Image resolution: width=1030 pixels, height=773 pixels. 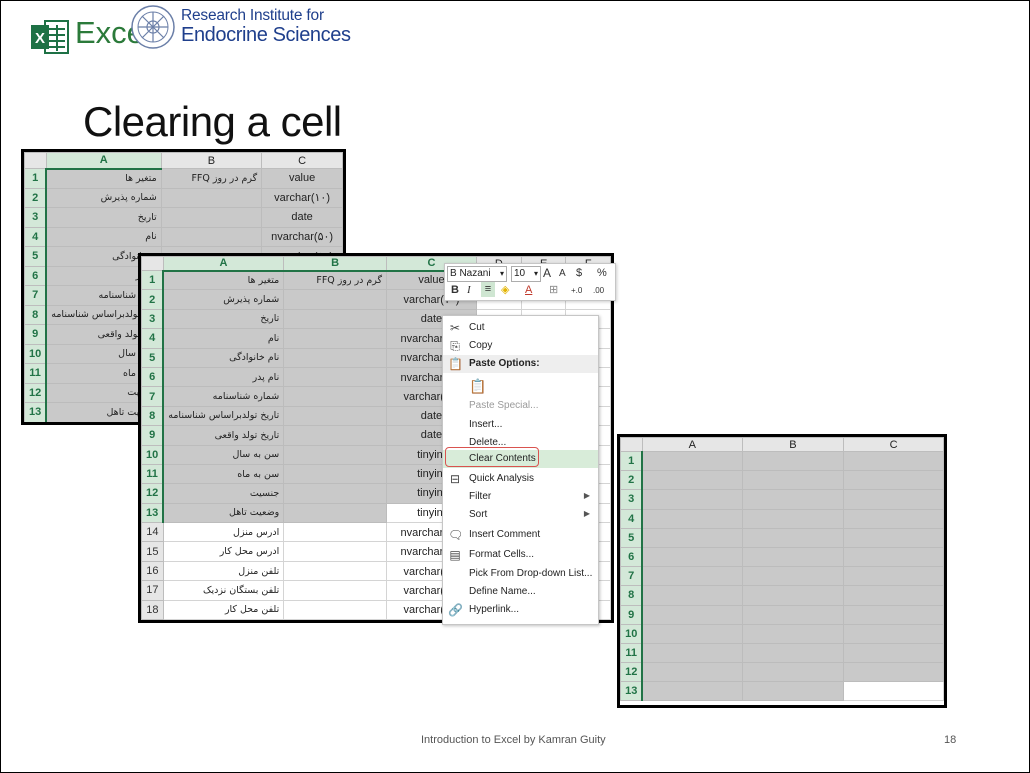 What do you see at coordinates (526, 274) in the screenshot?
I see `font-size-box: 10 ▾` at bounding box center [526, 274].